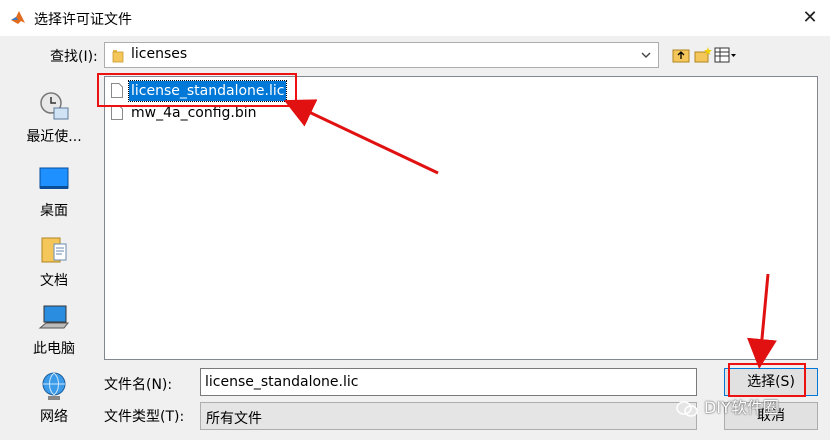 This screenshot has width=830, height=440. What do you see at coordinates (54, 349) in the screenshot?
I see `place-label: 此电脑` at bounding box center [54, 349].